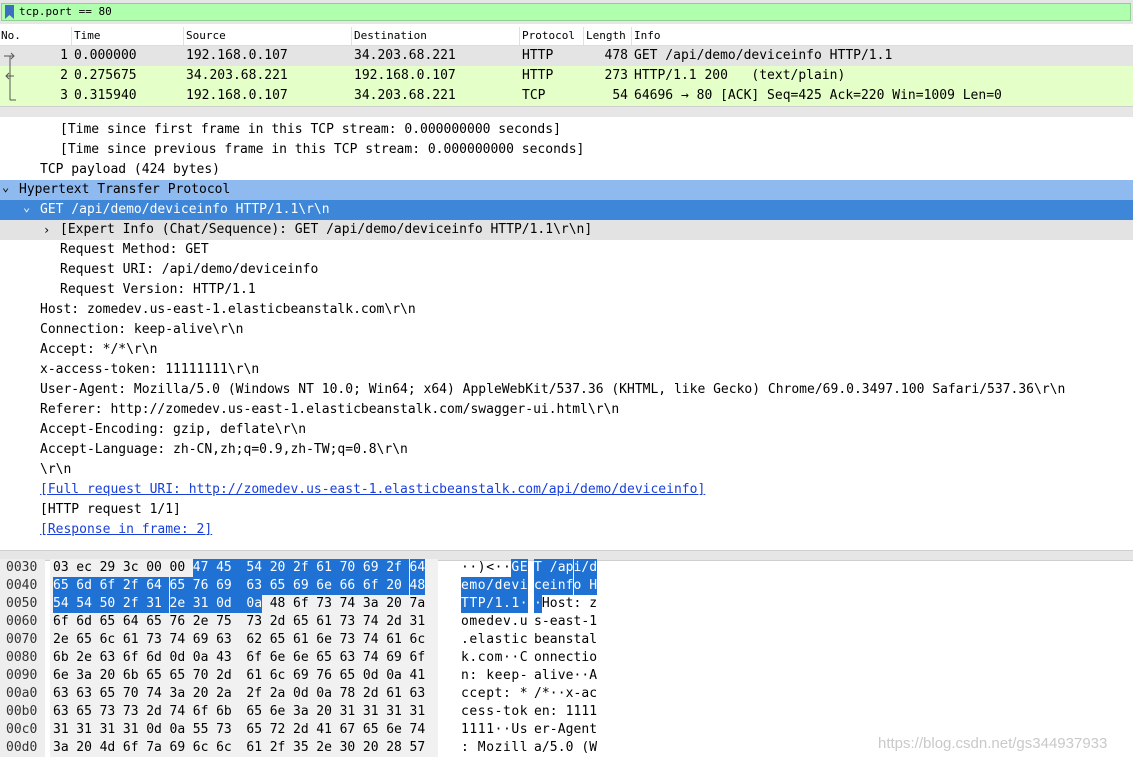  I want to click on detail-tree-item: ⌄ GET /api/demo/deviceinfo HTTP/1.1\r\n, so click(566, 210).